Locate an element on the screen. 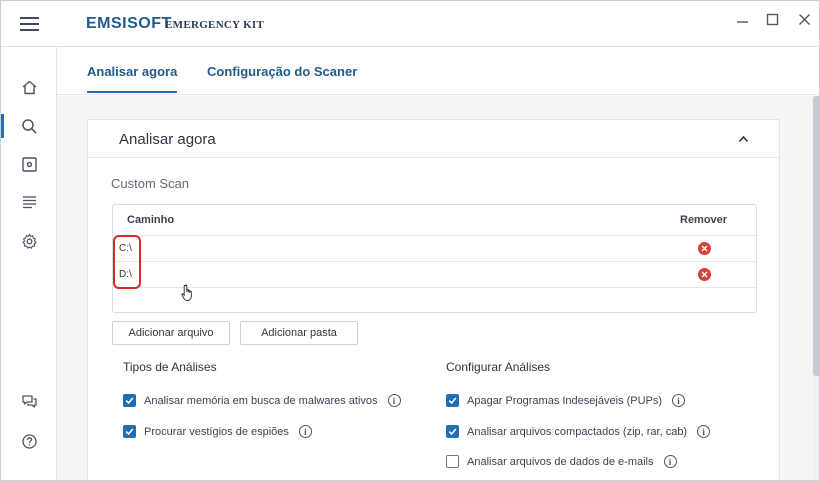 The height and width of the screenshot is (481, 820). sidebar-item-scan is located at coordinates (29, 126).